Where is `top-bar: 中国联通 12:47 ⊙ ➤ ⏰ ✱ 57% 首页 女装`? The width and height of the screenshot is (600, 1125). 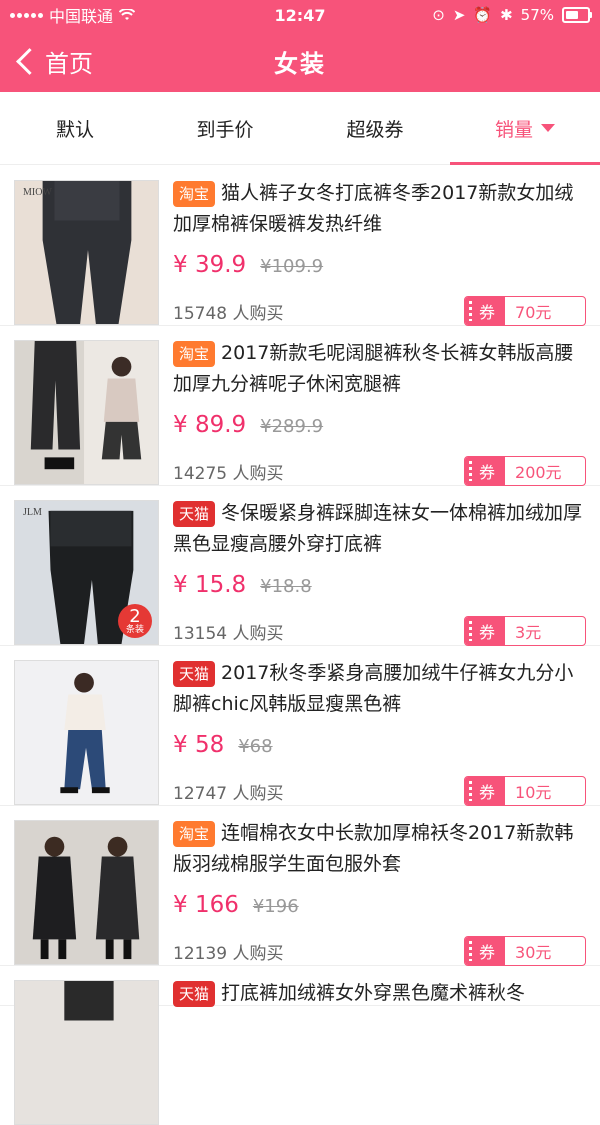
top-bar: 中国联通 12:47 ⊙ ➤ ⏰ ✱ 57% 首页 女装 is located at coordinates (300, 46).